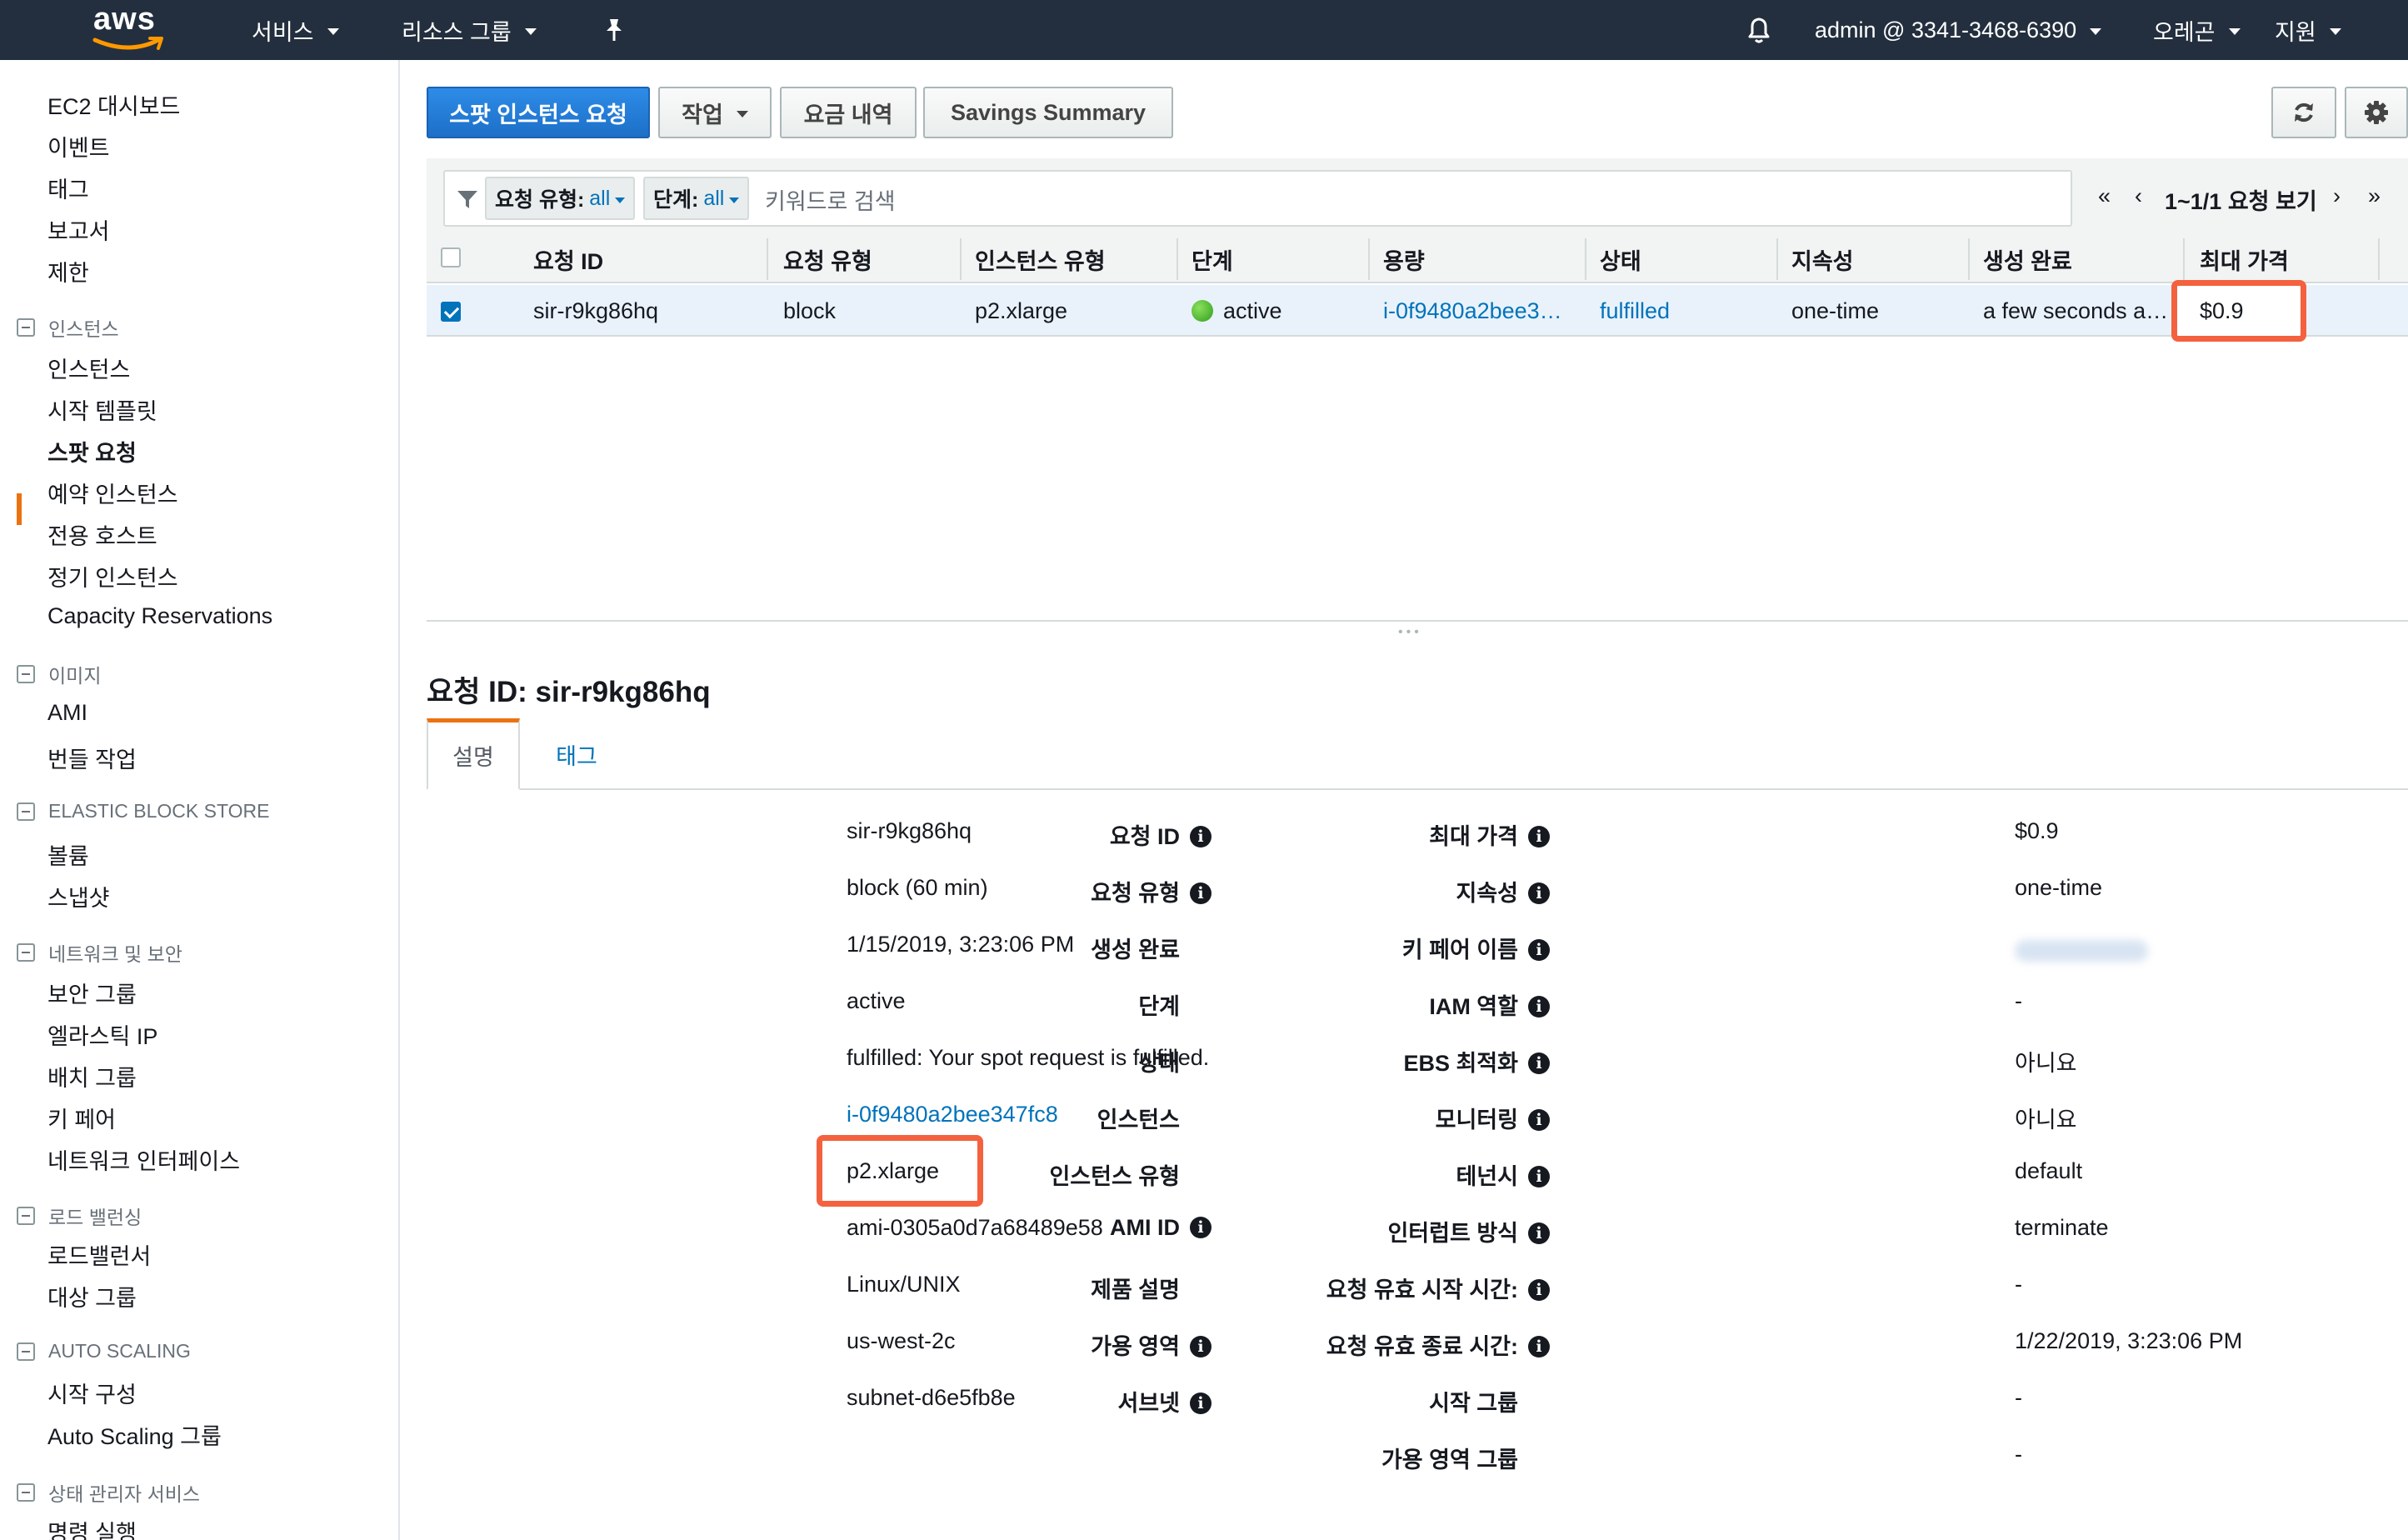 The height and width of the screenshot is (1540, 2408). Describe the element at coordinates (830, 201) in the screenshot. I see `search-placeholder: 키워드로 검색` at that location.